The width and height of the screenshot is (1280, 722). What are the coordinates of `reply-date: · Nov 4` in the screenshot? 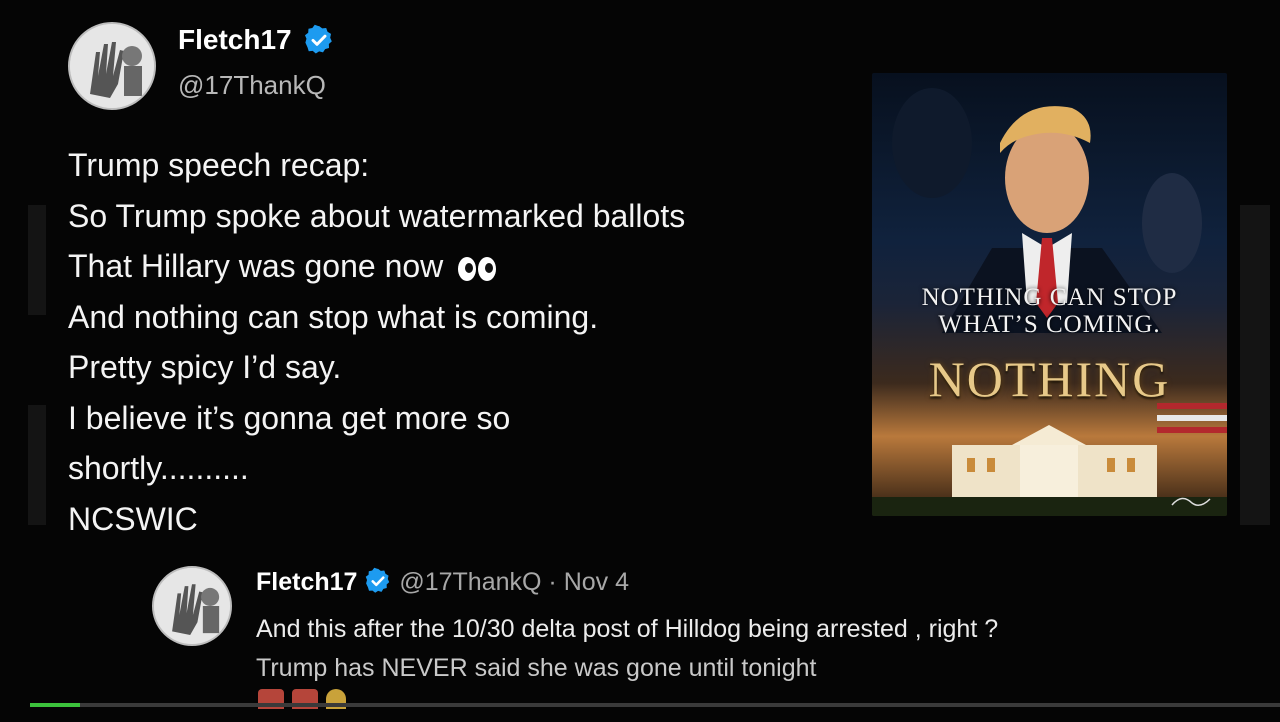 It's located at (588, 582).